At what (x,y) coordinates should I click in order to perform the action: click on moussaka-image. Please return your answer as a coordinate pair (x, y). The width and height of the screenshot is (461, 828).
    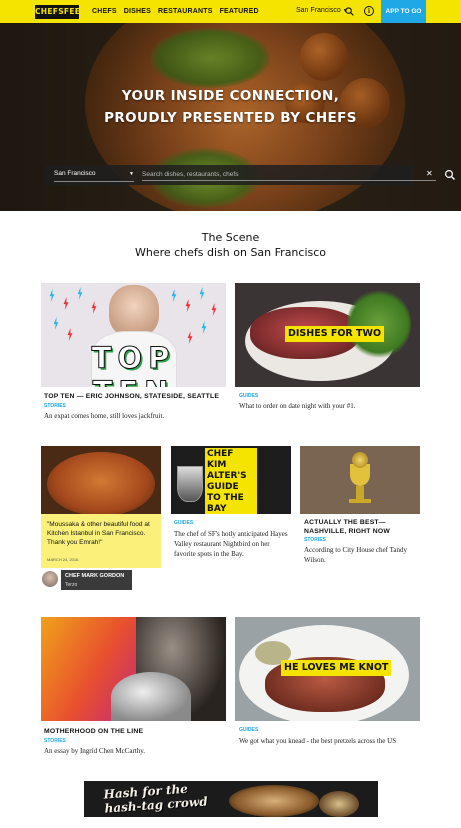
    Looking at the image, I should click on (101, 480).